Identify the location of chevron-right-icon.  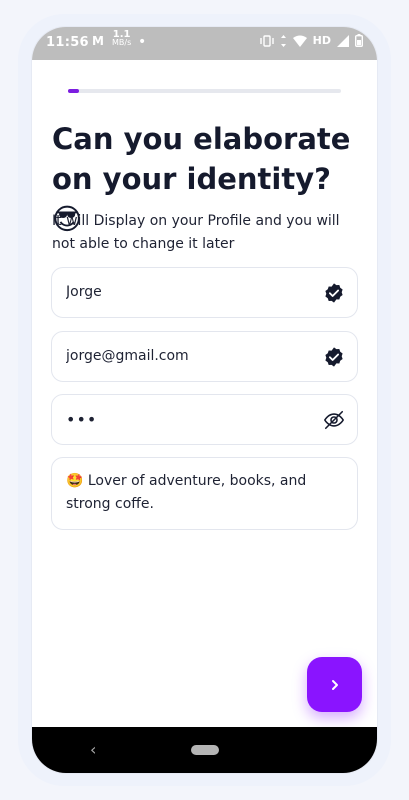
(334, 684).